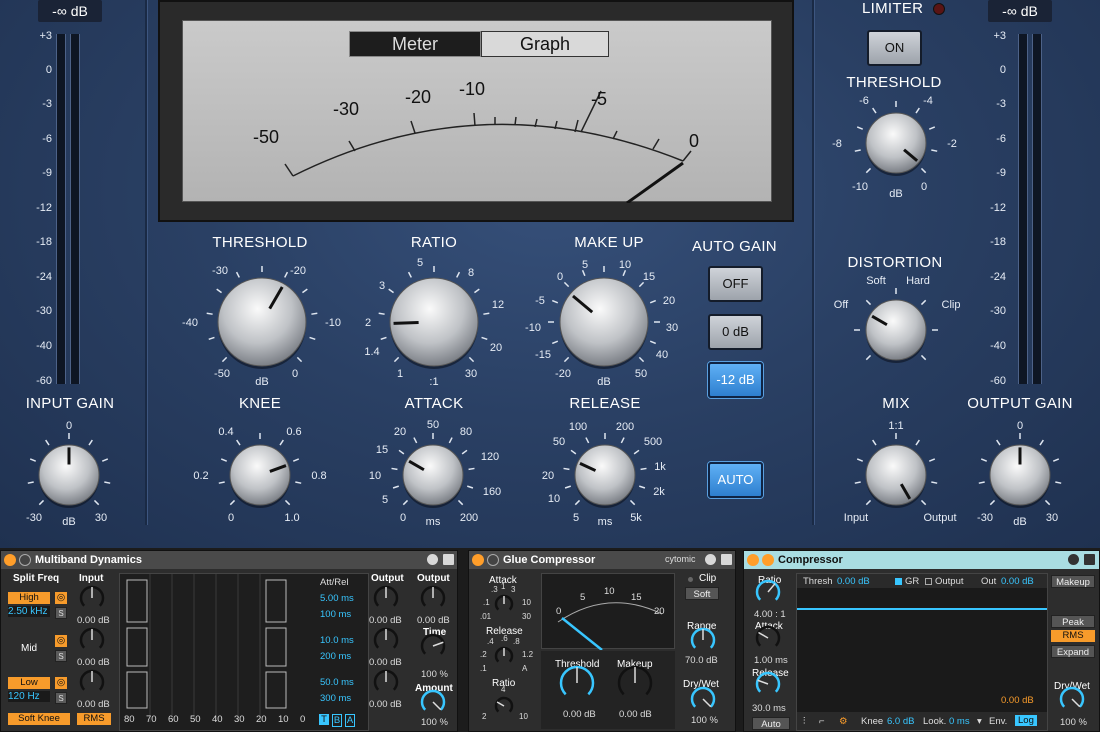 Image resolution: width=1100 pixels, height=732 pixels. Describe the element at coordinates (822, 721) in the screenshot. I see `curve-mode-icon: ⌐` at that location.